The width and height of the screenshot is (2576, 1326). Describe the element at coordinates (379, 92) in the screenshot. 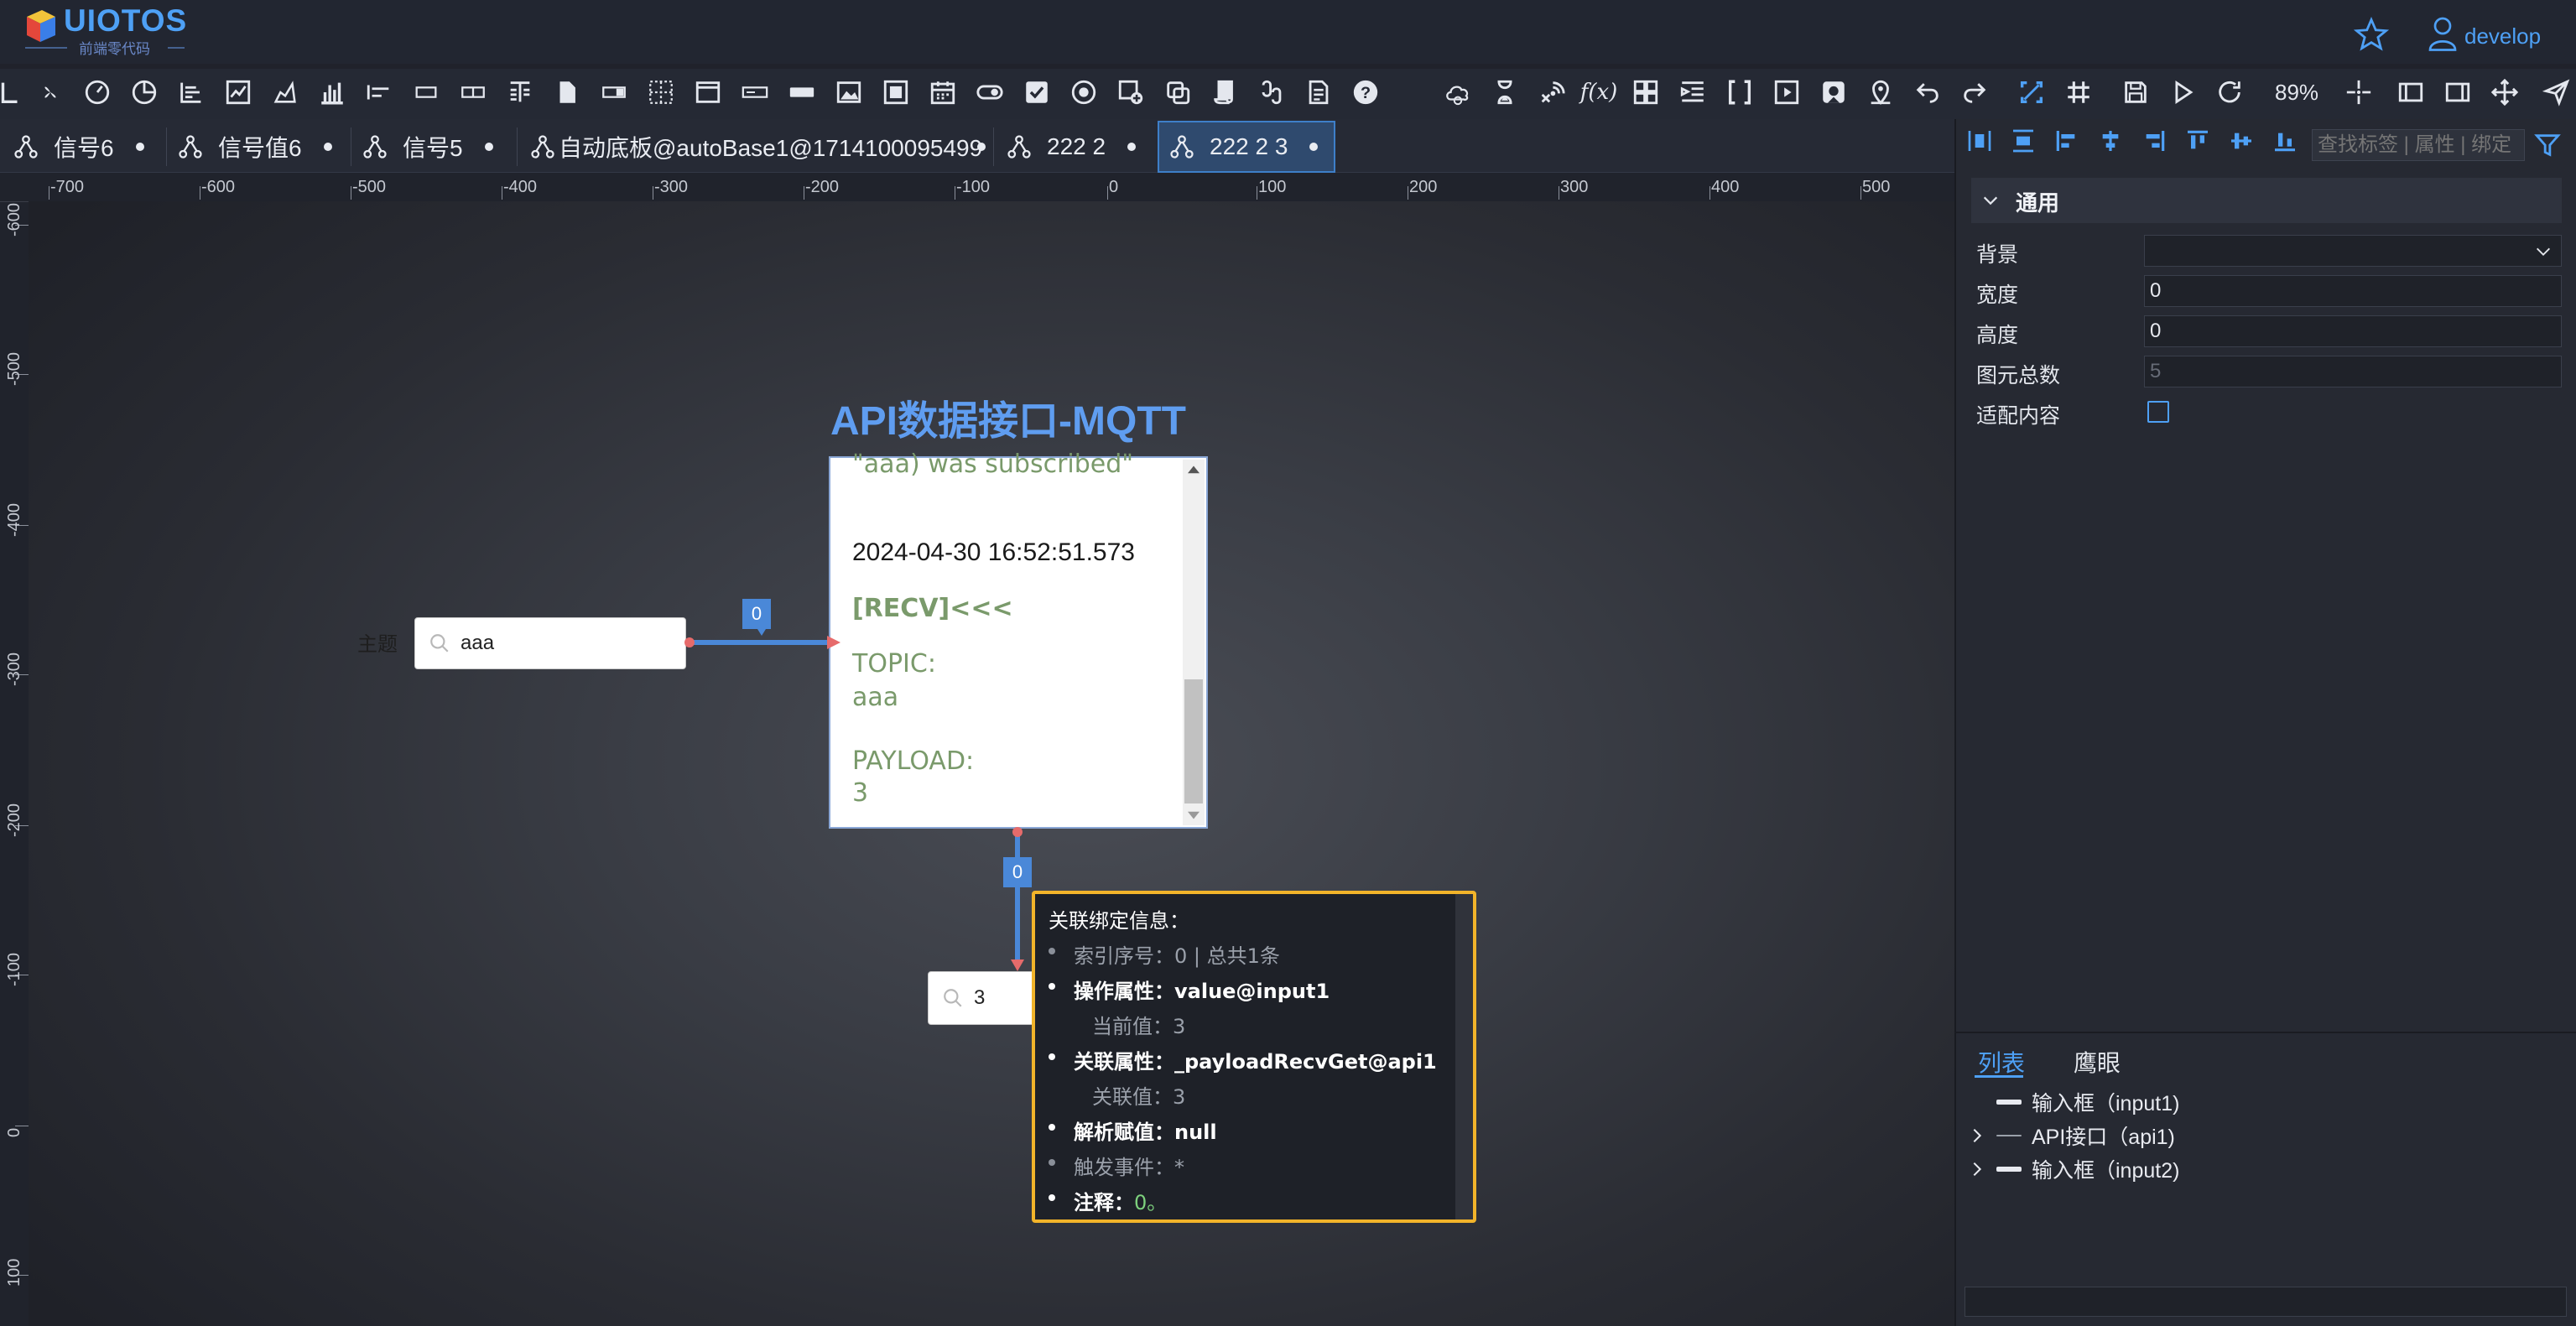

I see `progress-bar-icon` at that location.